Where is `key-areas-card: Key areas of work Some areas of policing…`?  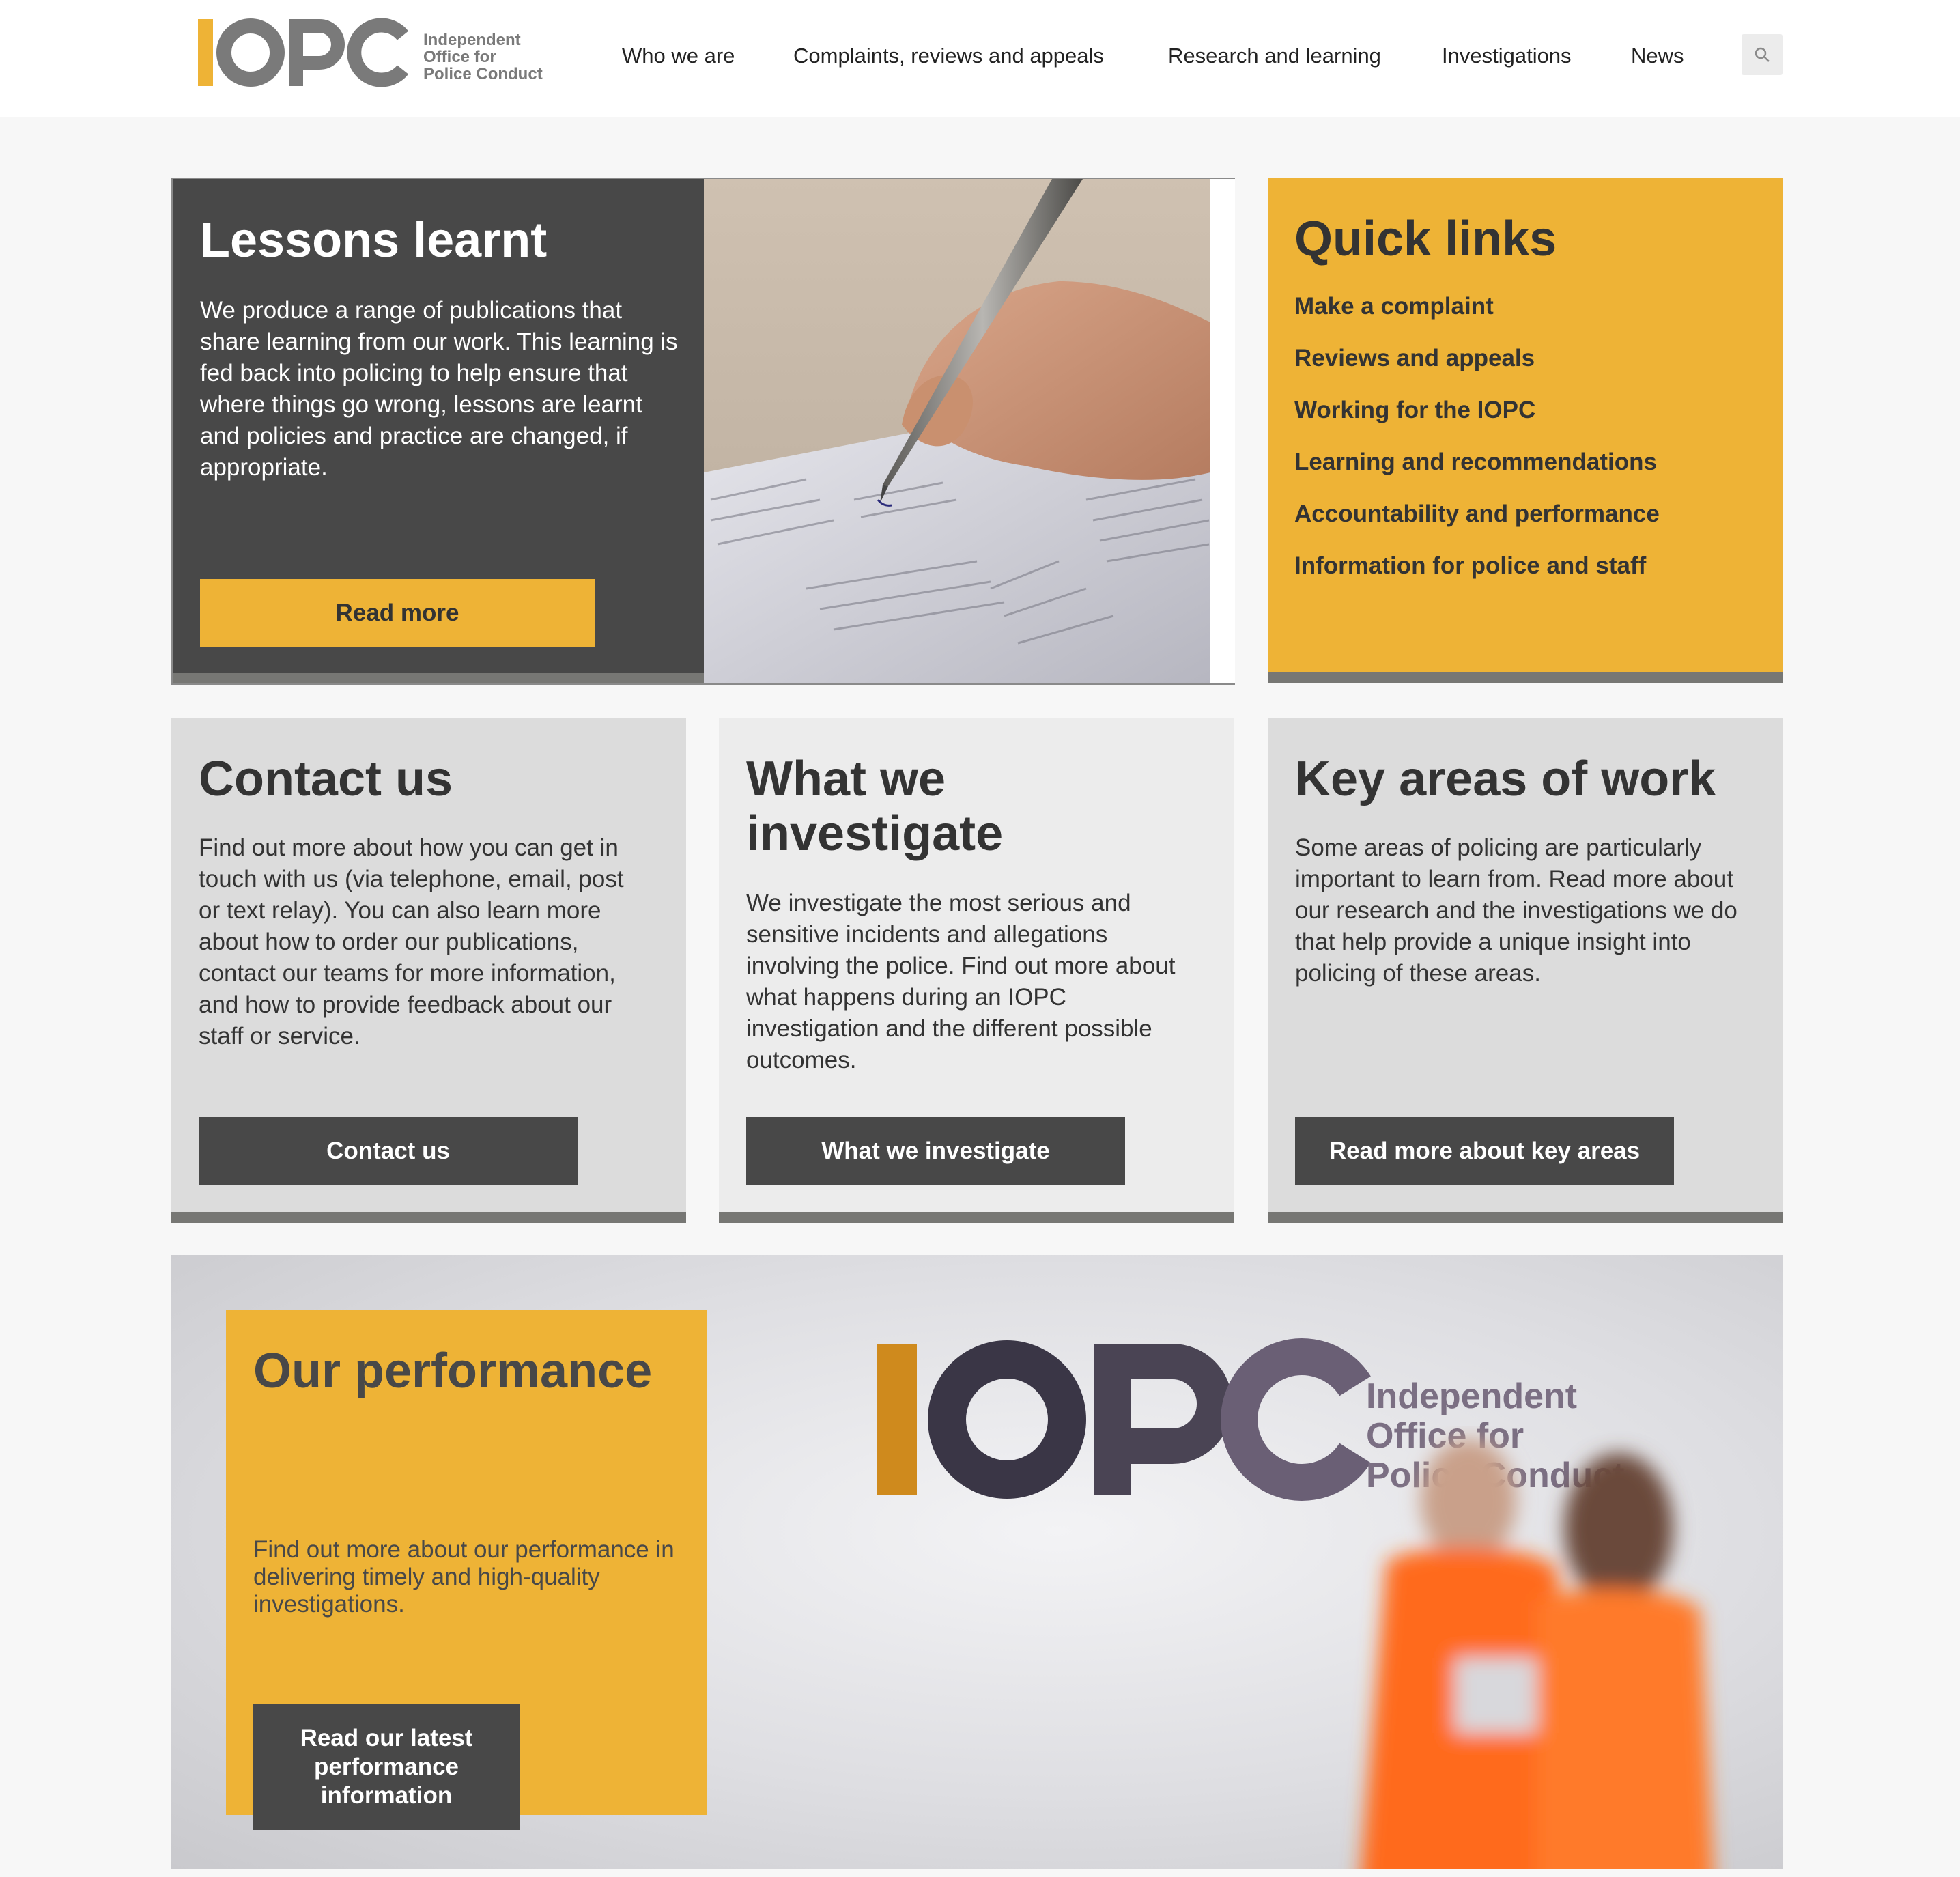 key-areas-card: Key areas of work Some areas of policing… is located at coordinates (1525, 970).